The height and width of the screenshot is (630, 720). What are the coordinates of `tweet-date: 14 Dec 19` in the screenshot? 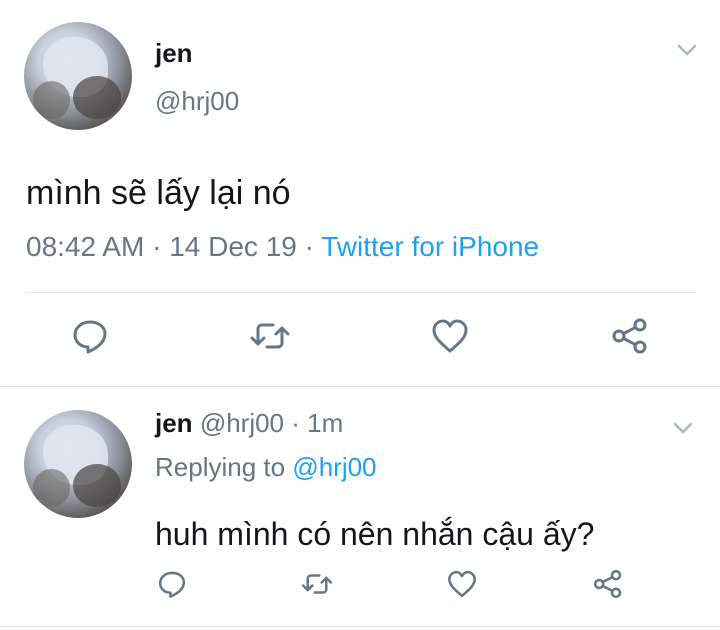 It's located at (233, 246).